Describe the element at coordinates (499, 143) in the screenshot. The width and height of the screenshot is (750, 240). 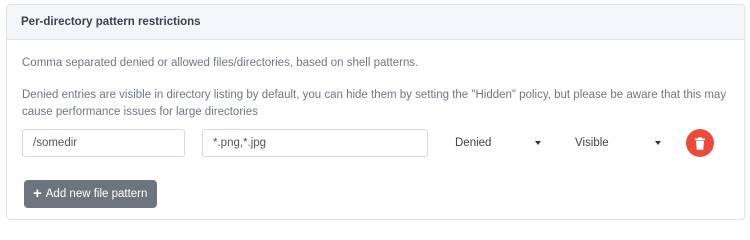
I see `policy-select: Denied` at that location.